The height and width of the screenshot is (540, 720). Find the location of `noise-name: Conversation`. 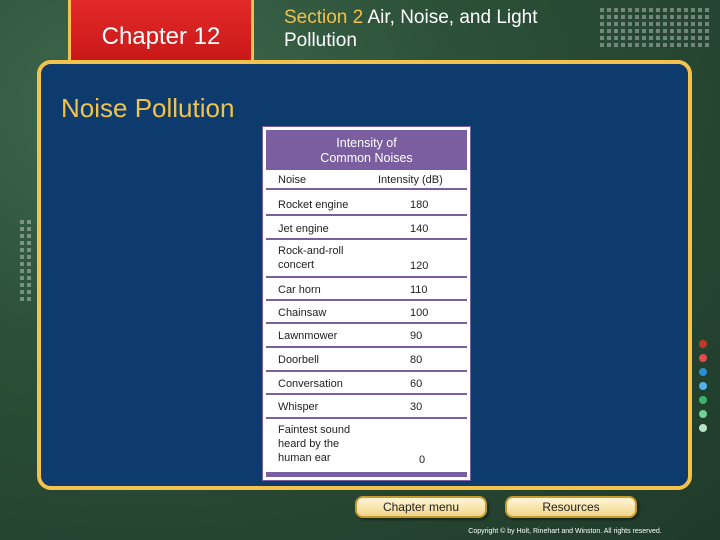

noise-name: Conversation is located at coordinates (310, 384).